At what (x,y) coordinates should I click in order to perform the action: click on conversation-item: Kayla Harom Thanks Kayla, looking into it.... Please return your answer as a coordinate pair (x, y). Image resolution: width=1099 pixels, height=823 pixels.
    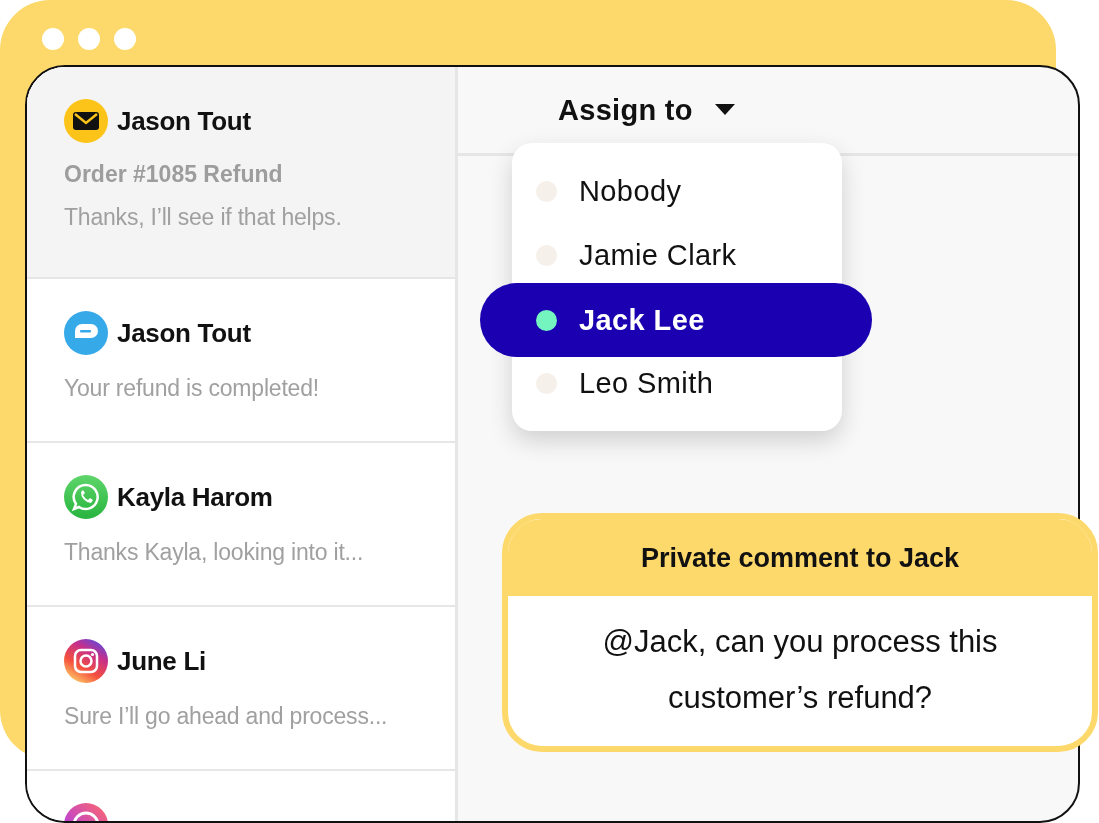
    Looking at the image, I should click on (241, 524).